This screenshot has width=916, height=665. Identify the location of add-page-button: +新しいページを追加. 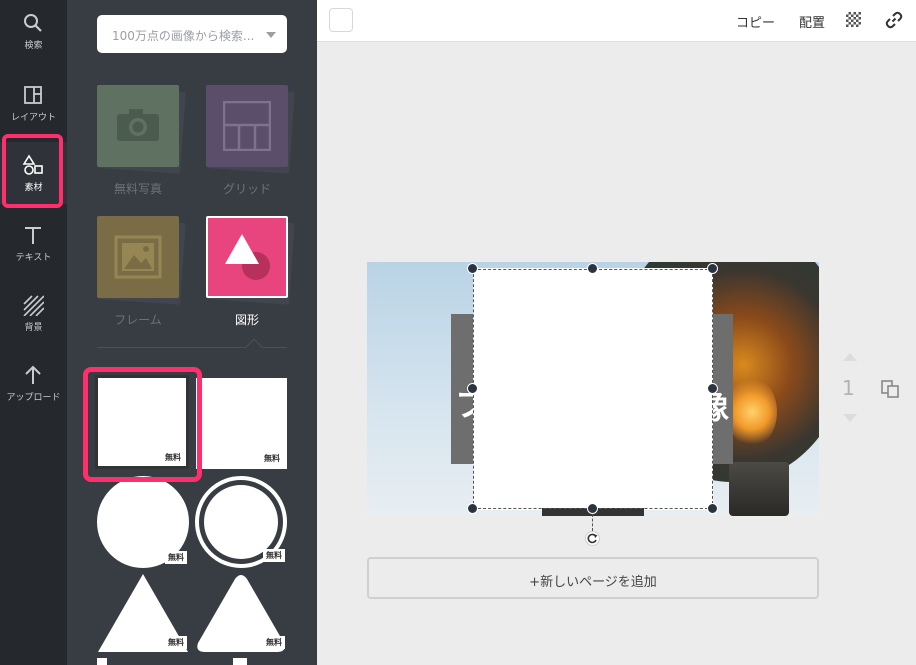
(593, 578).